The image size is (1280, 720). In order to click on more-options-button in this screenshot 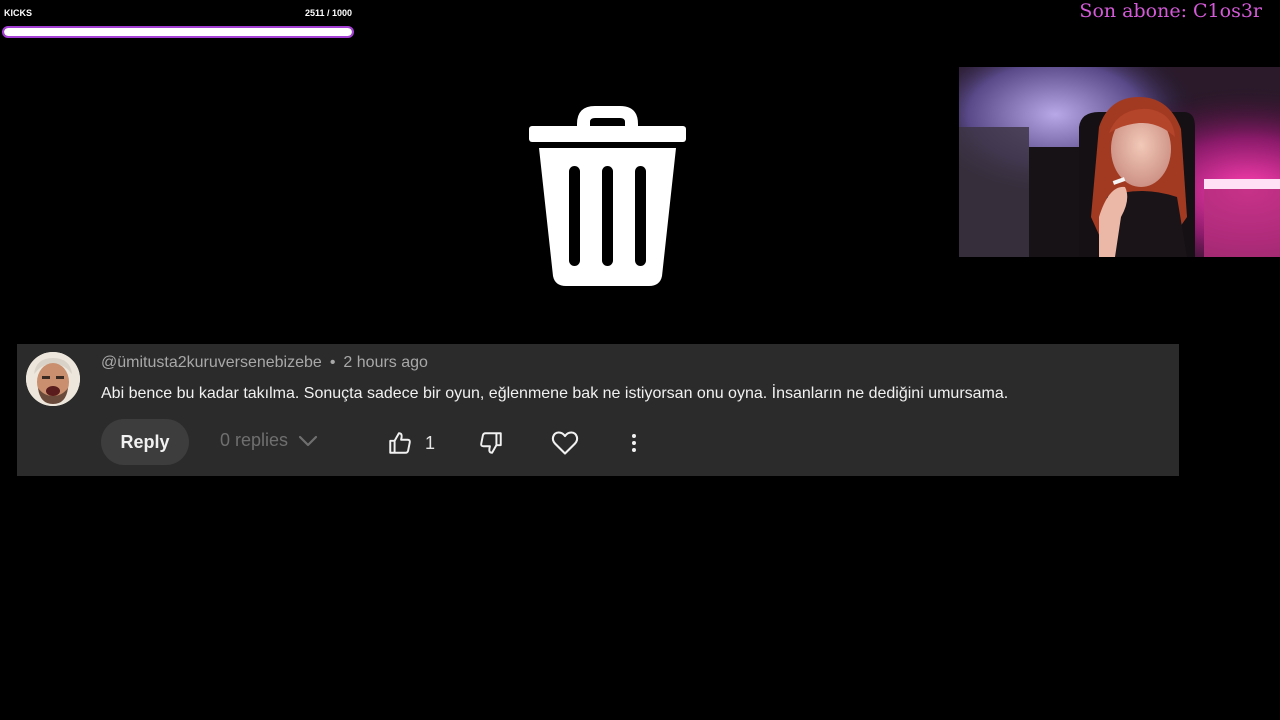, I will do `click(634, 443)`.